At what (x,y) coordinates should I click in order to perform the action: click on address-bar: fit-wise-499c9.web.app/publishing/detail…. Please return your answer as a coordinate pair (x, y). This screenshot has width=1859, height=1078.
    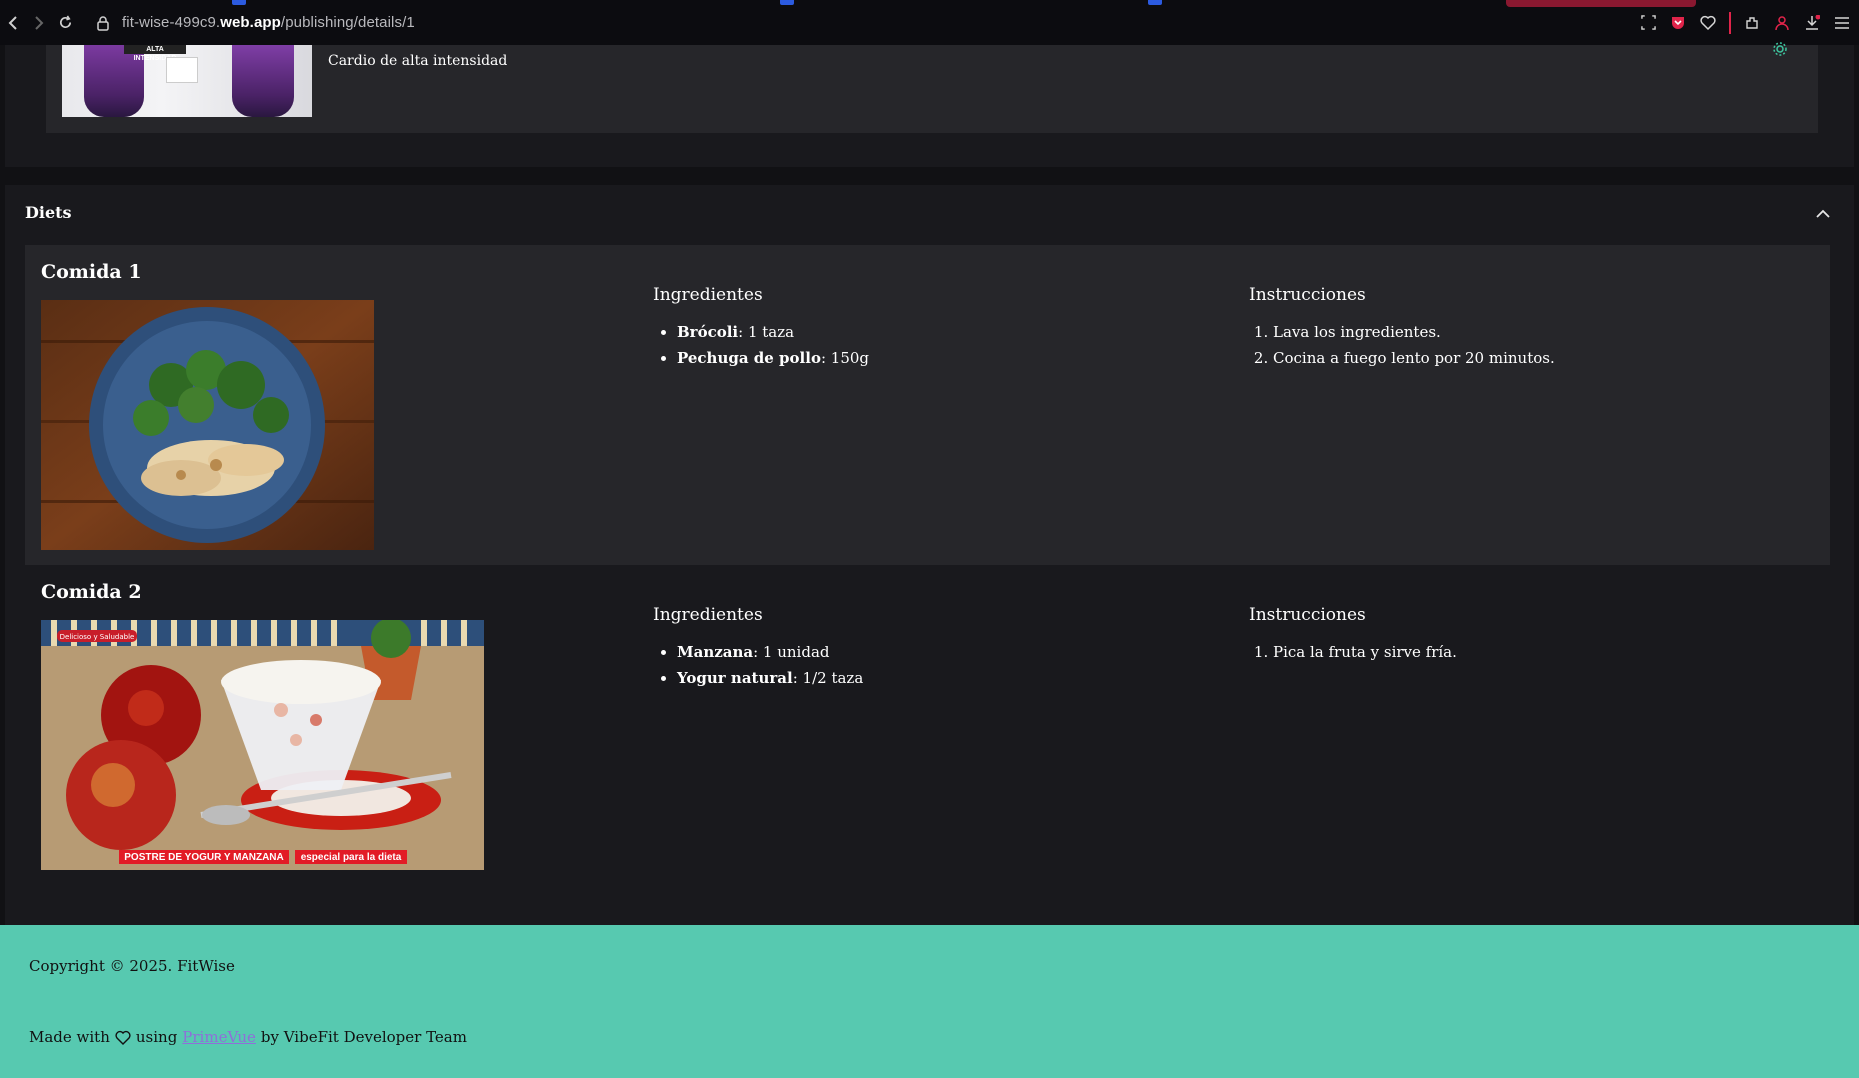
    Looking at the image, I should click on (268, 22).